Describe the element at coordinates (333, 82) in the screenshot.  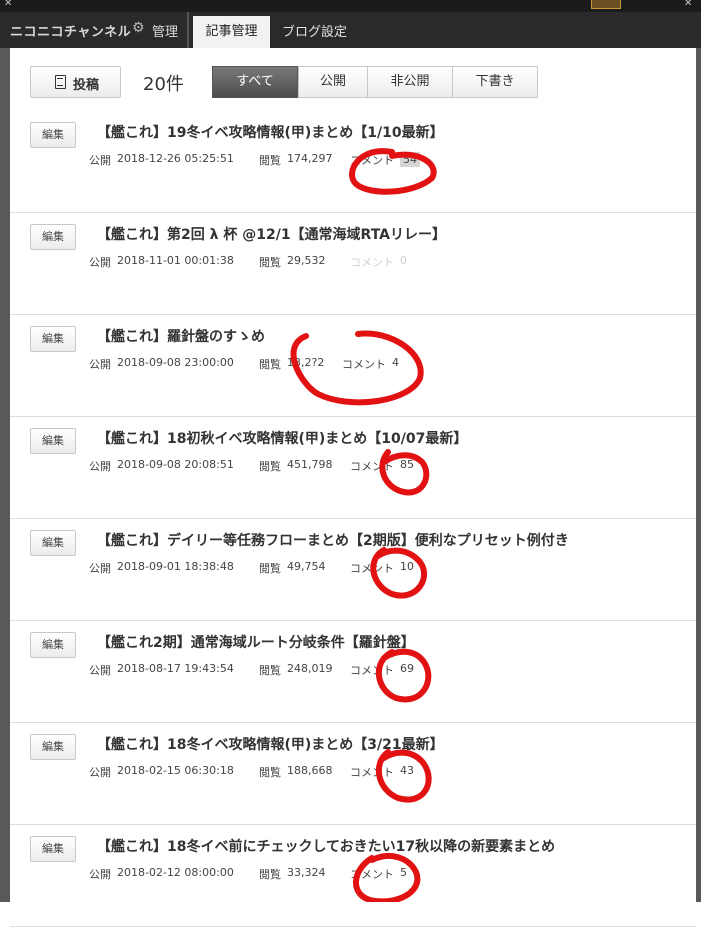
I see `filter-public: 公開` at that location.